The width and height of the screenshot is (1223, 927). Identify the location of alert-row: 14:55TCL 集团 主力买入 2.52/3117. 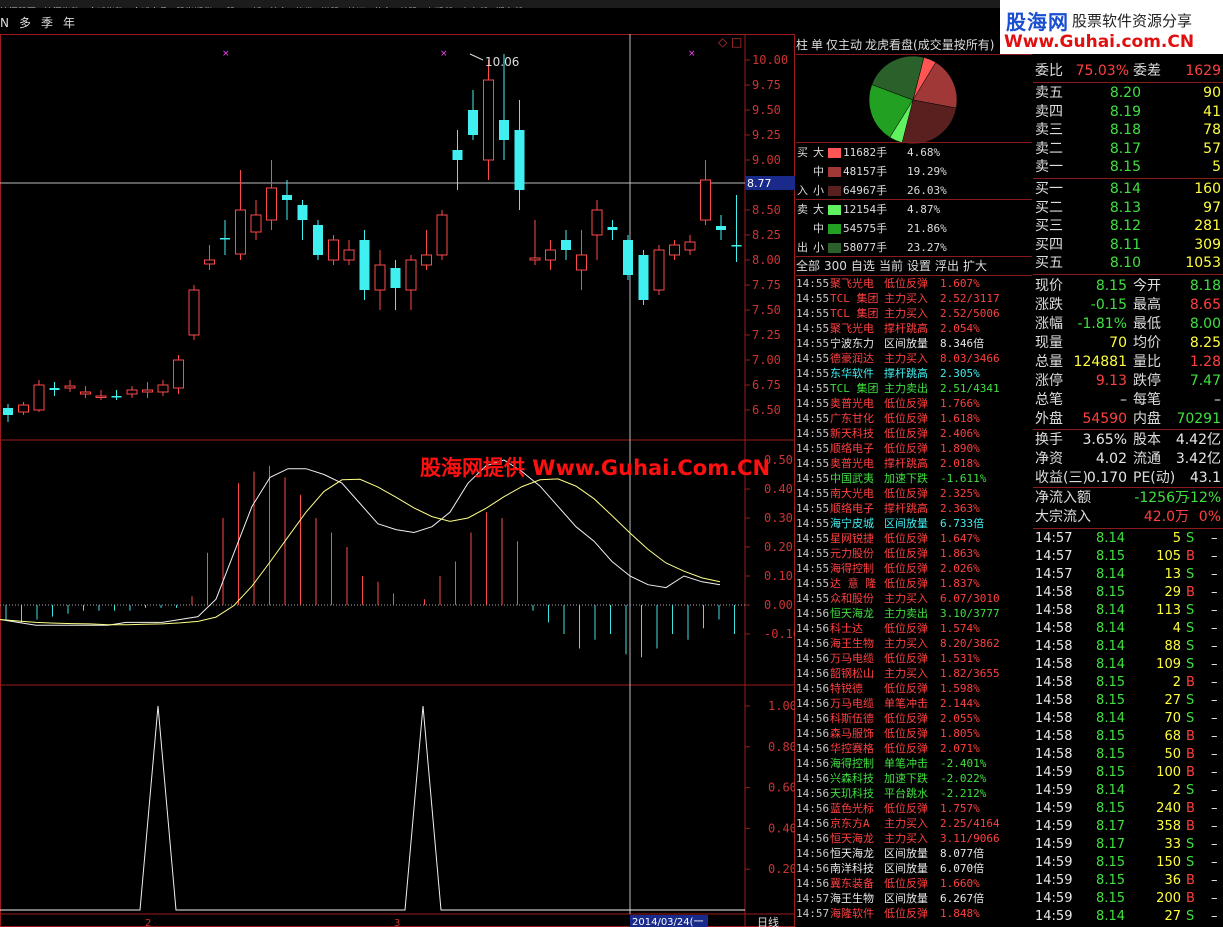
(914, 298).